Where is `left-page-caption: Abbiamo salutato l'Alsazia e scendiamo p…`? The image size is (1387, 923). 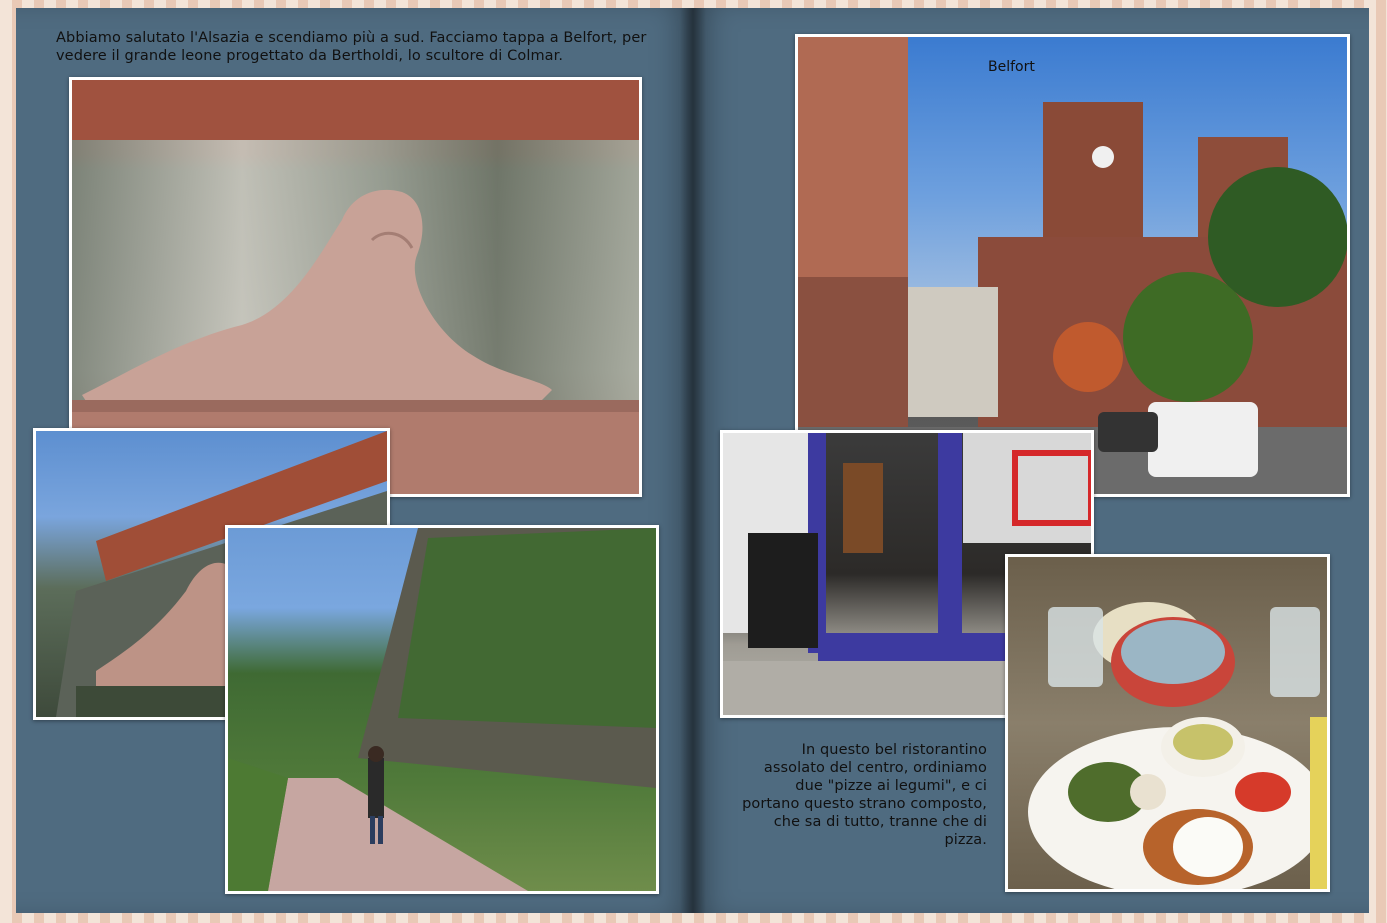
left-page-caption: Abbiamo salutato l'Alsazia e scendiamo p… is located at coordinates (351, 47).